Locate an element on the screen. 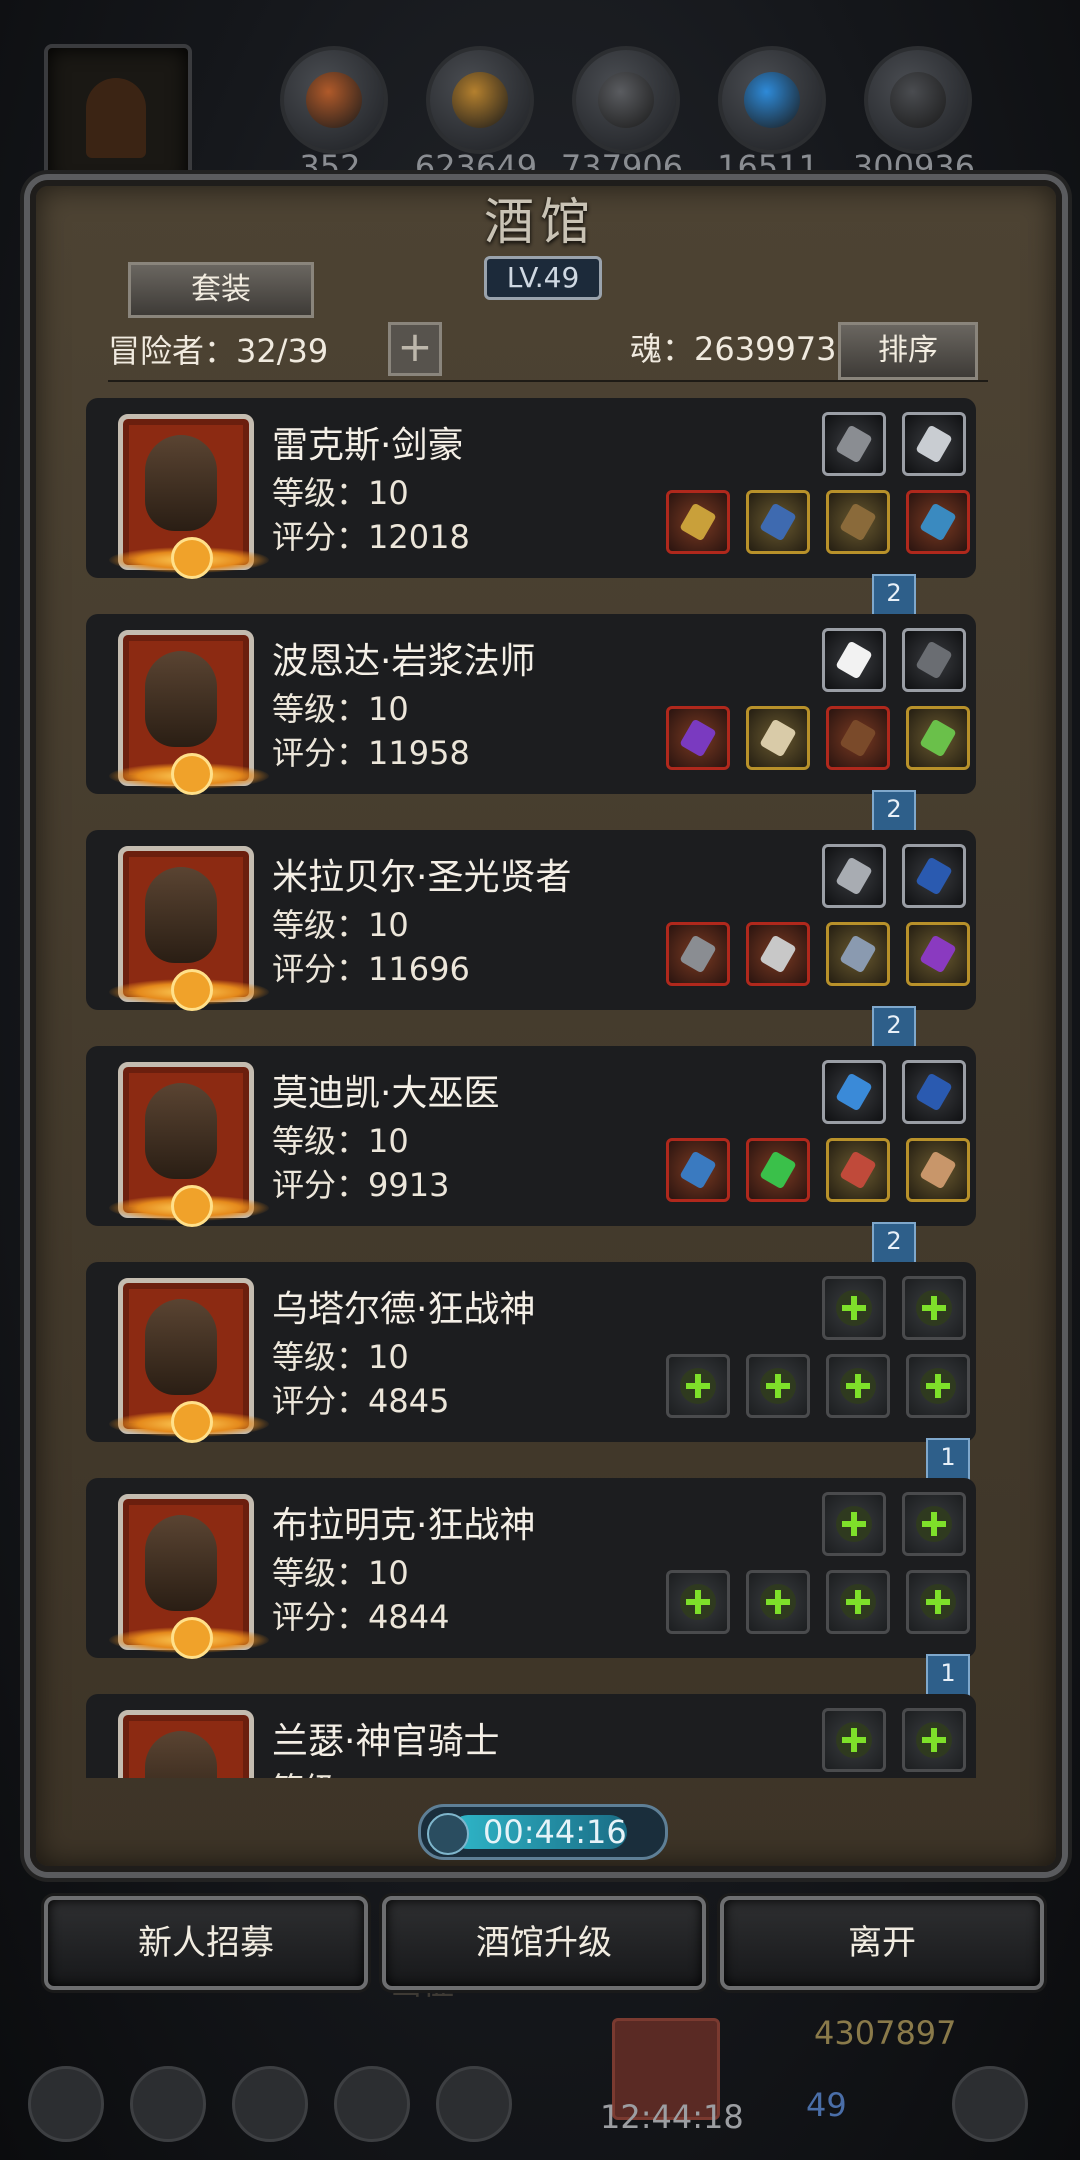 Image resolution: width=1080 pixels, height=2160 pixels. guild-icon is located at coordinates (270, 2104).